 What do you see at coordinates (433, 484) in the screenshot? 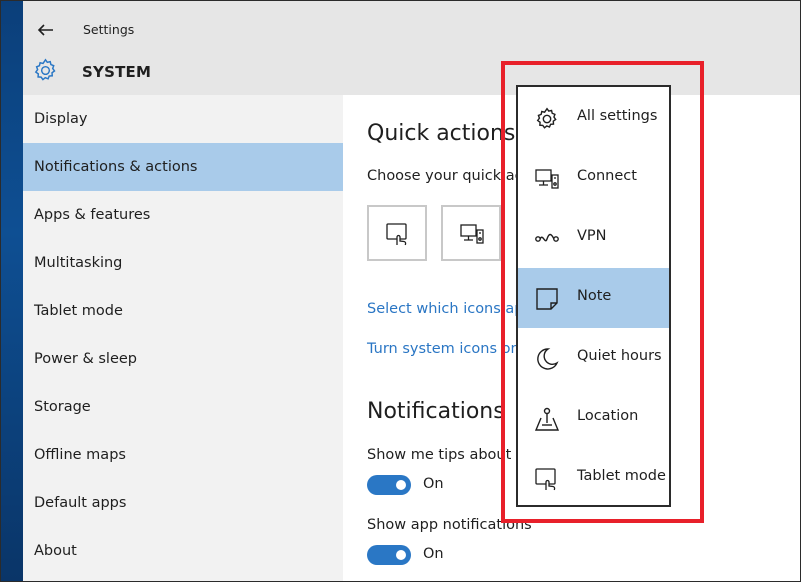
I see `tips-toggle-state: On` at bounding box center [433, 484].